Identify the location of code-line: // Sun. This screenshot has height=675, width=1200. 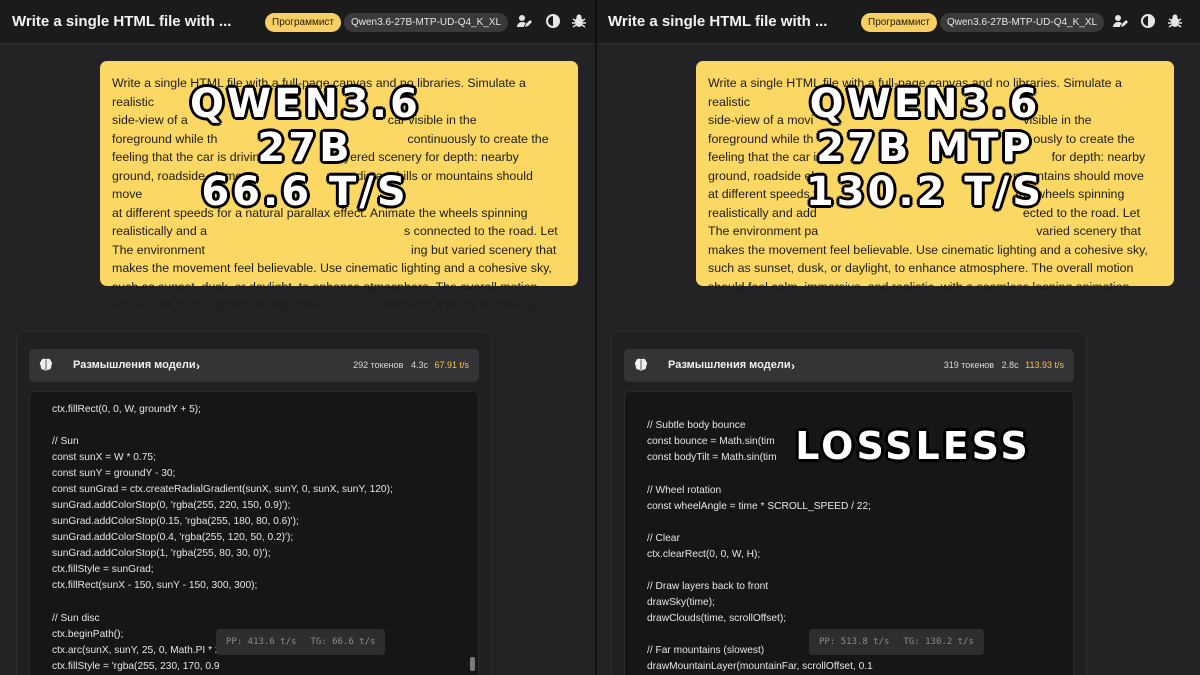
(65, 441).